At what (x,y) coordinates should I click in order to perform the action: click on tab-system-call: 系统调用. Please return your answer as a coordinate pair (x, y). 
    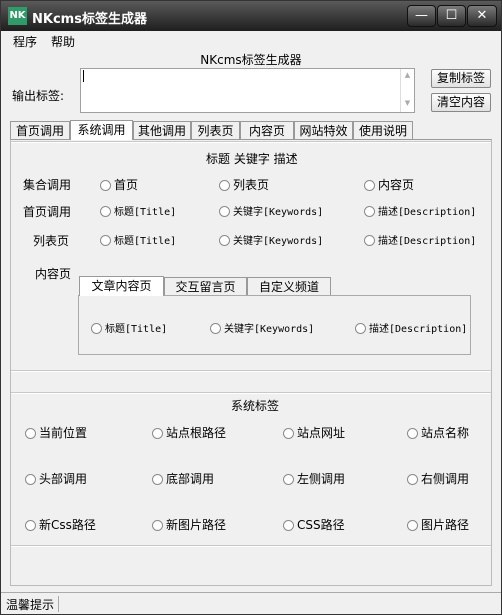
    Looking at the image, I should click on (101, 130).